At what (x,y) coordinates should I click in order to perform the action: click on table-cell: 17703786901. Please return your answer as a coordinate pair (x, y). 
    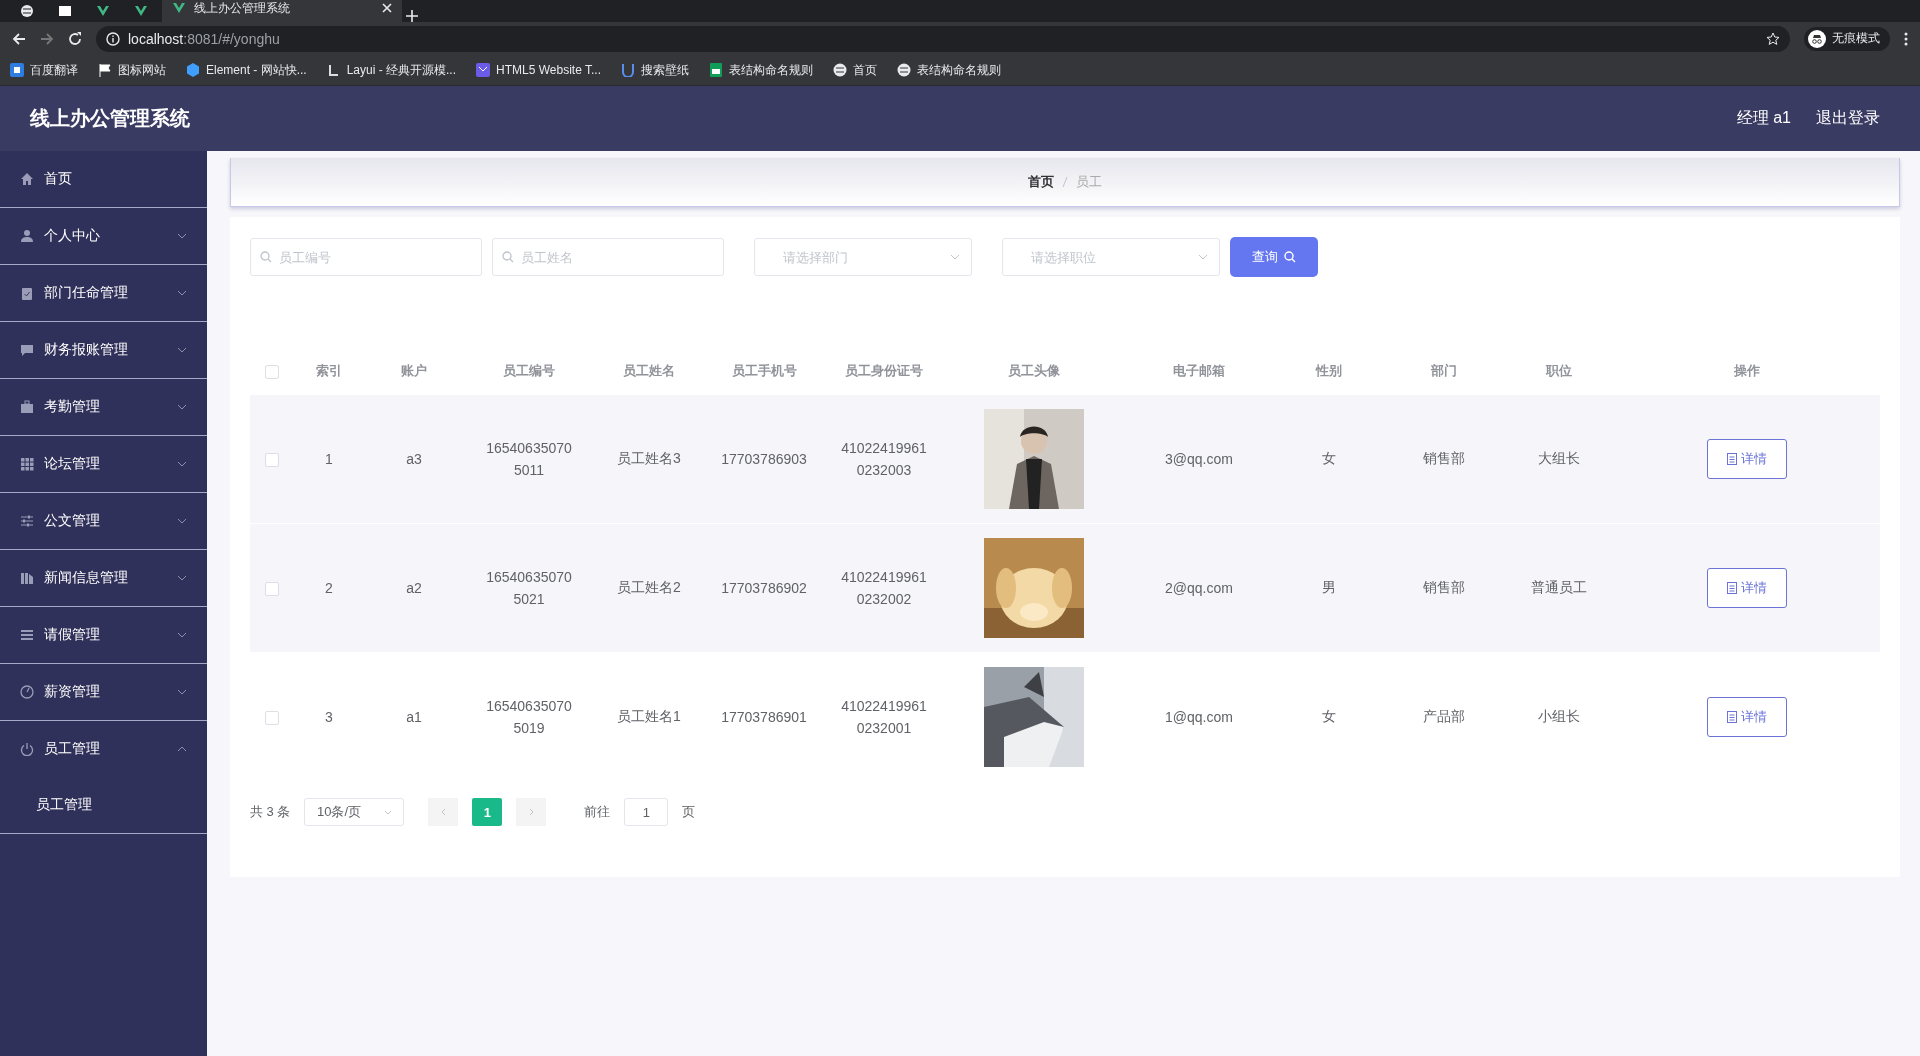
    Looking at the image, I should click on (764, 717).